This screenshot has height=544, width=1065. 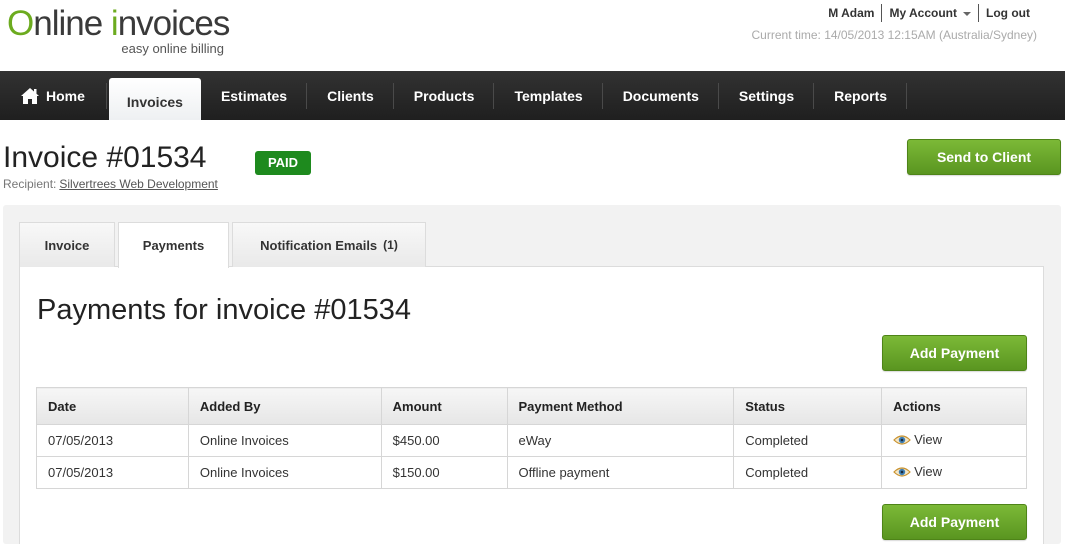 What do you see at coordinates (350, 95) in the screenshot?
I see `nav-item-clients: Clients` at bounding box center [350, 95].